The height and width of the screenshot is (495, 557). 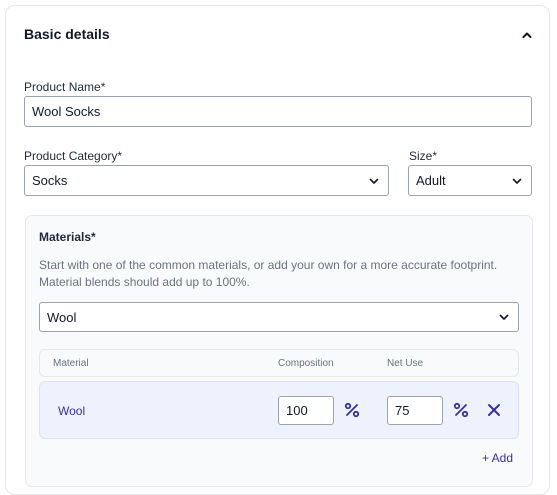 What do you see at coordinates (423, 156) in the screenshot?
I see `size-label: Size*` at bounding box center [423, 156].